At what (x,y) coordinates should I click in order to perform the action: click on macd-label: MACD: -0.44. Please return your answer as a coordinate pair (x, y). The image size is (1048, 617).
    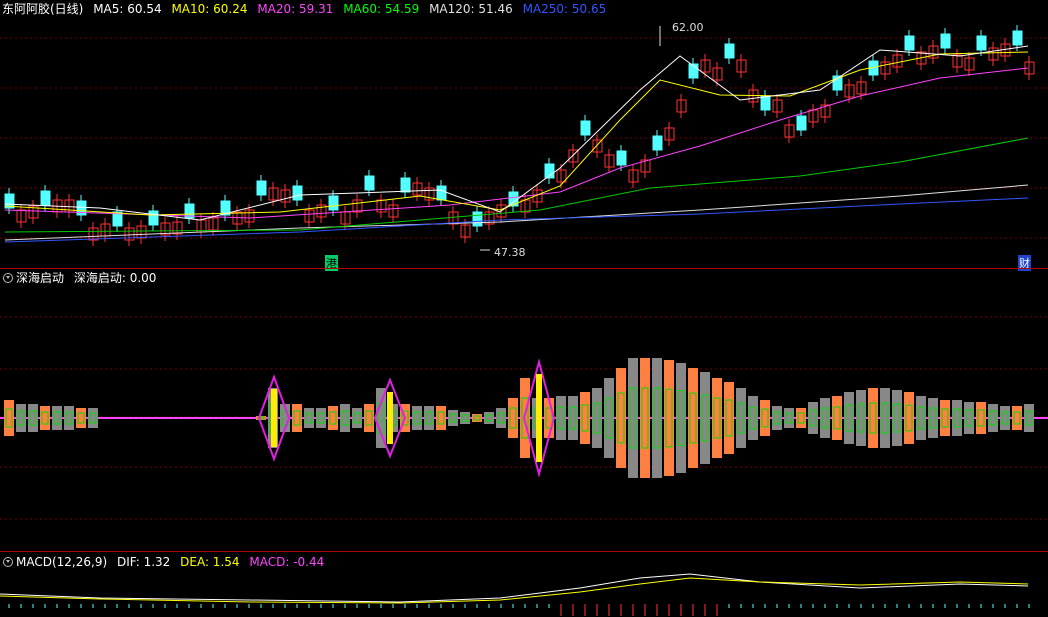
    Looking at the image, I should click on (287, 562).